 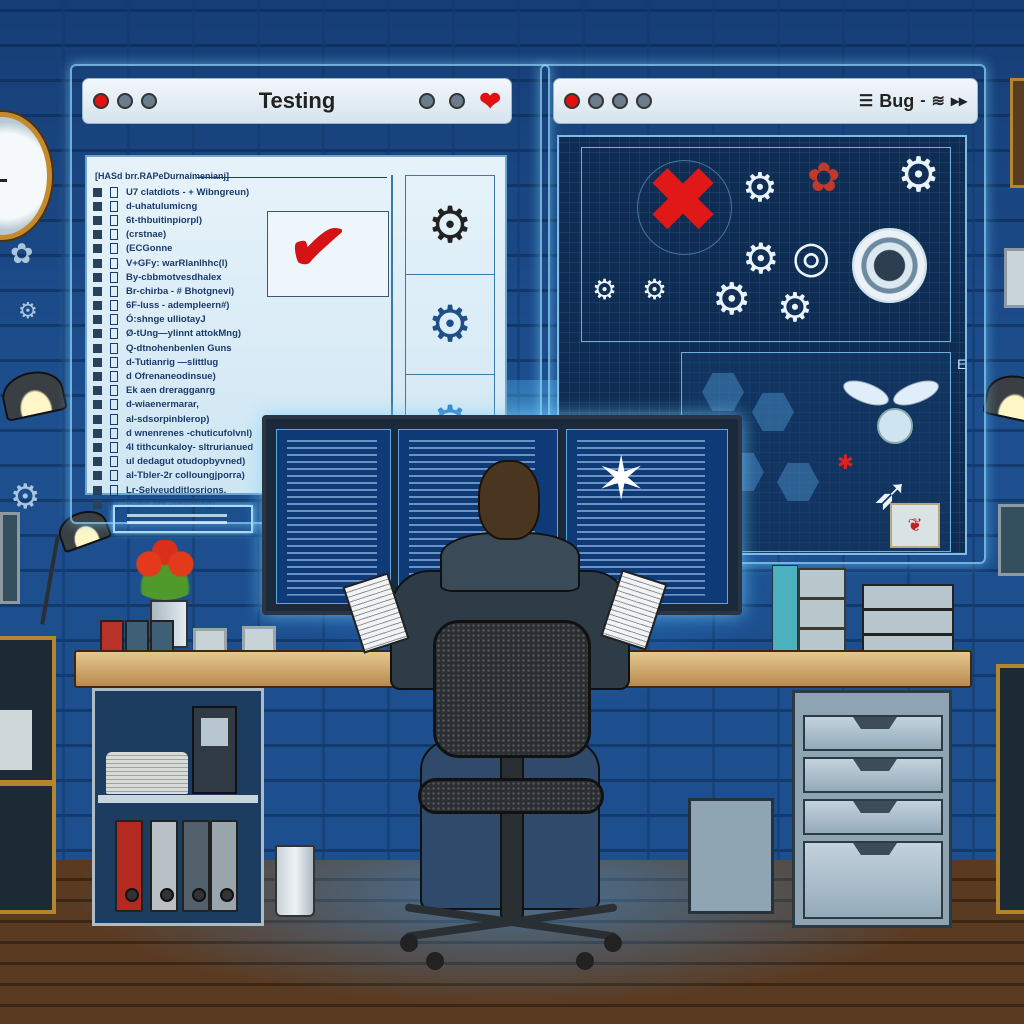 What do you see at coordinates (450, 226) in the screenshot?
I see `gear-outline-icon: ⚙` at bounding box center [450, 226].